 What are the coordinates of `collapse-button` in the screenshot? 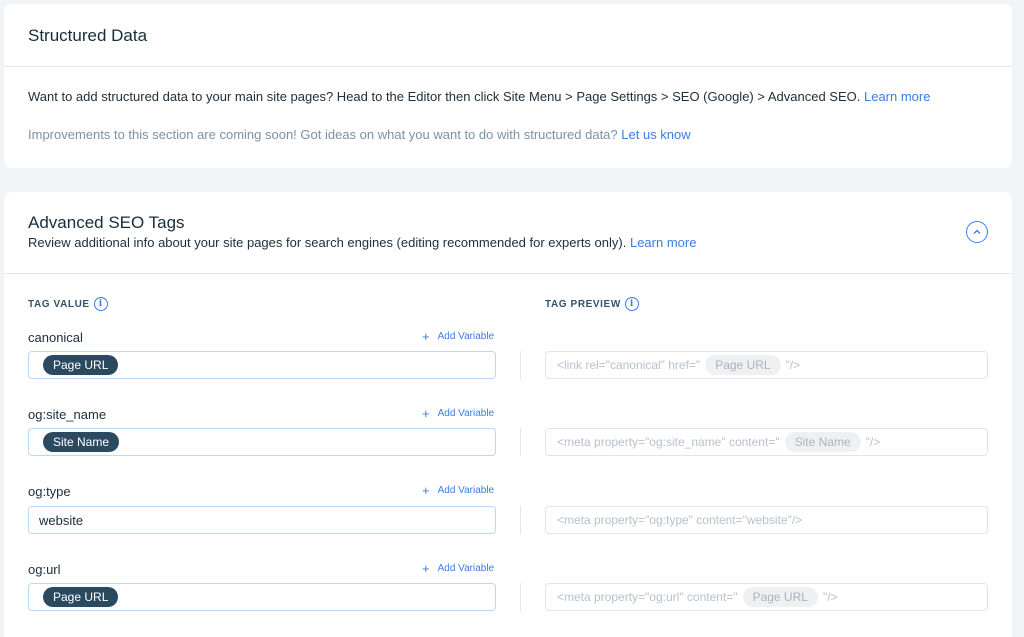 It's located at (977, 232).